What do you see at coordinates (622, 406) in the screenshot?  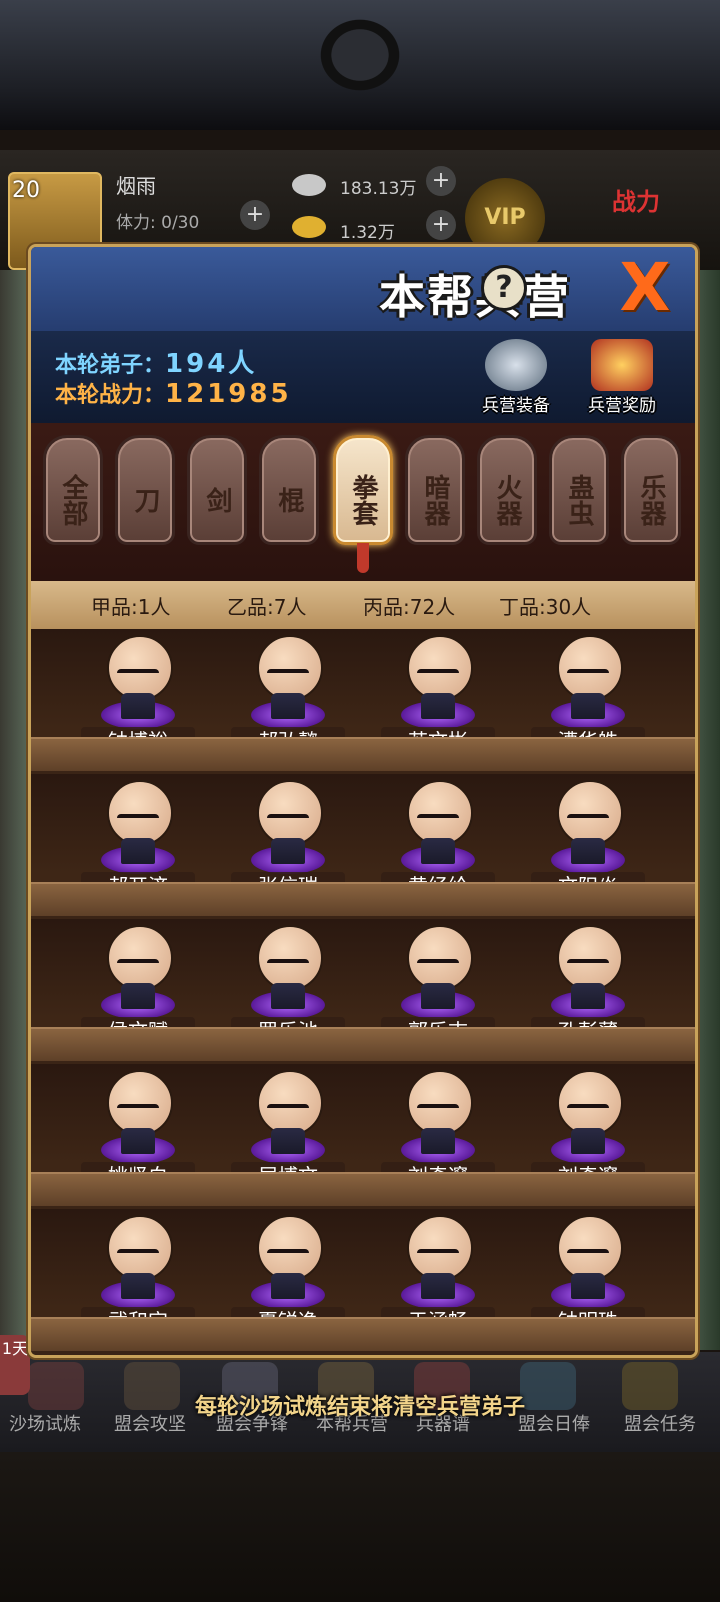 I see `barracks-reward-label: 兵营奖励` at bounding box center [622, 406].